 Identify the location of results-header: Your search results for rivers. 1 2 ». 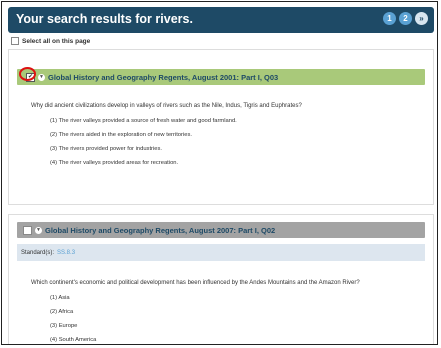
(221, 20).